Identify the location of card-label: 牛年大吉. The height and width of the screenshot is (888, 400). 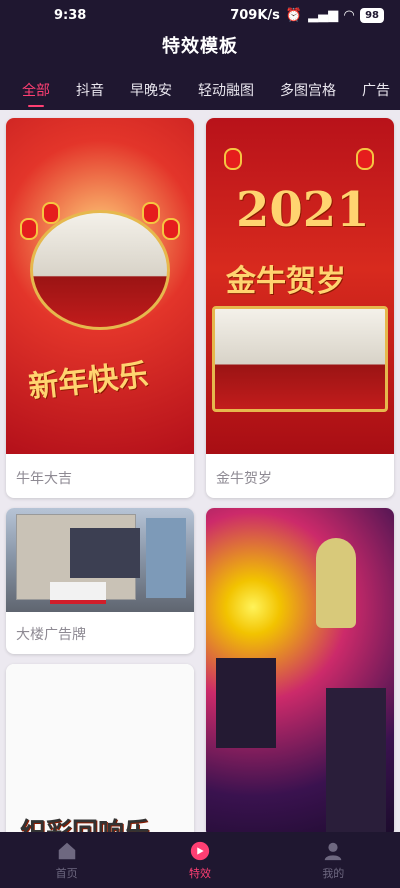
(44, 479).